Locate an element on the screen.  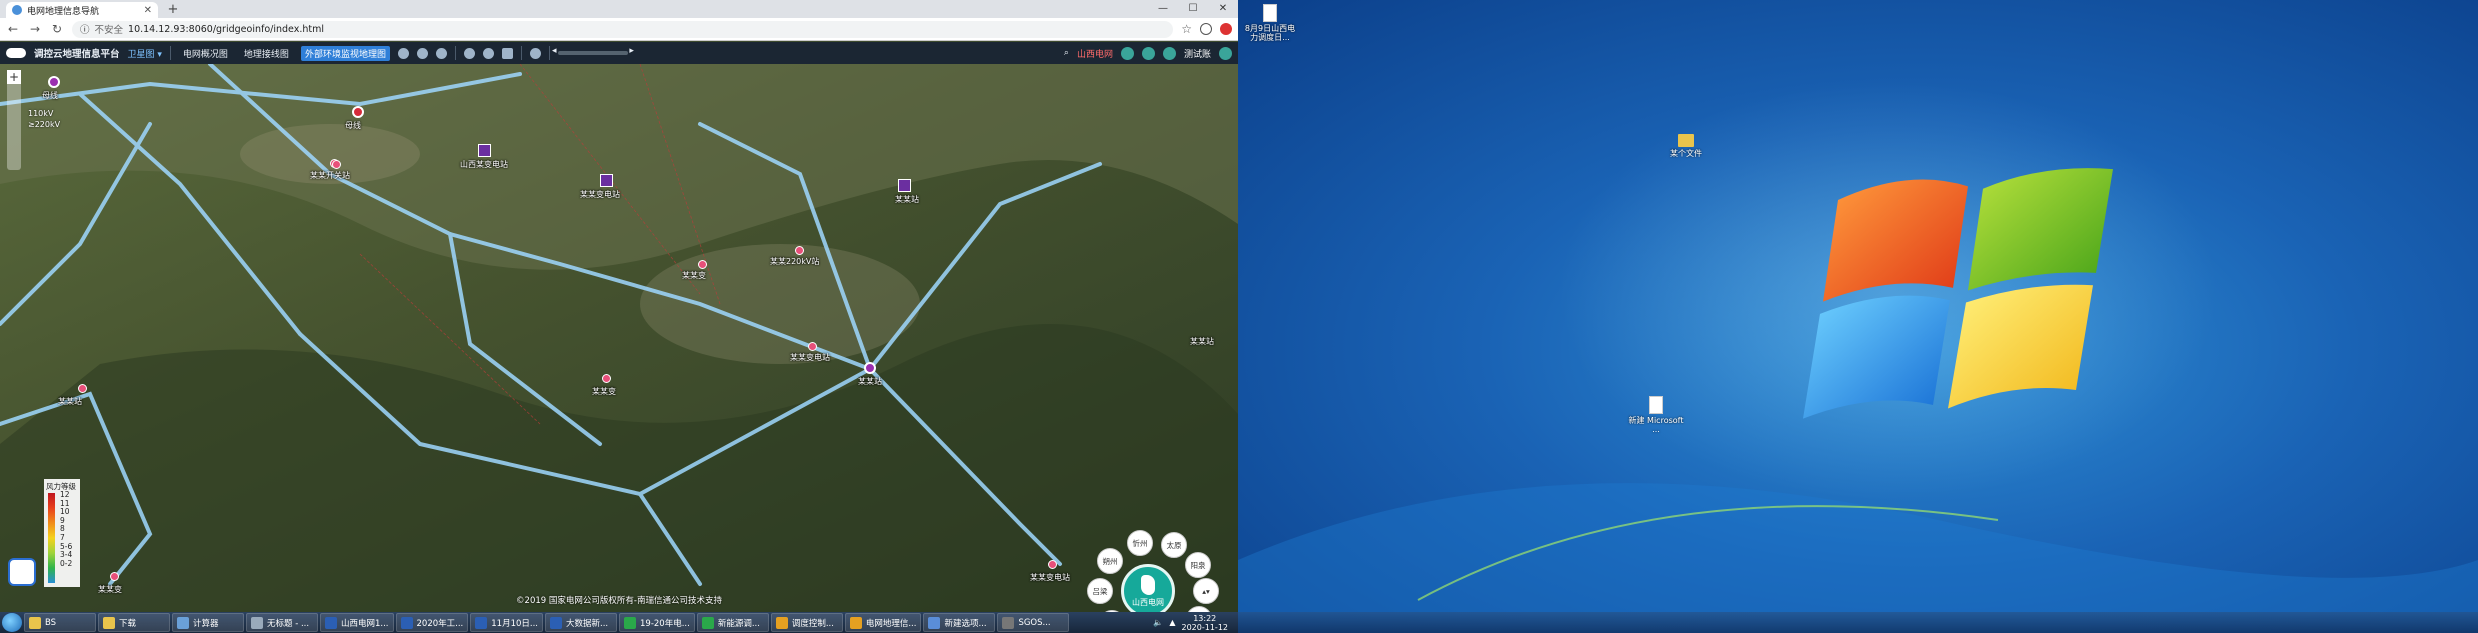
reload-icon: ↻ is located at coordinates (57, 29).